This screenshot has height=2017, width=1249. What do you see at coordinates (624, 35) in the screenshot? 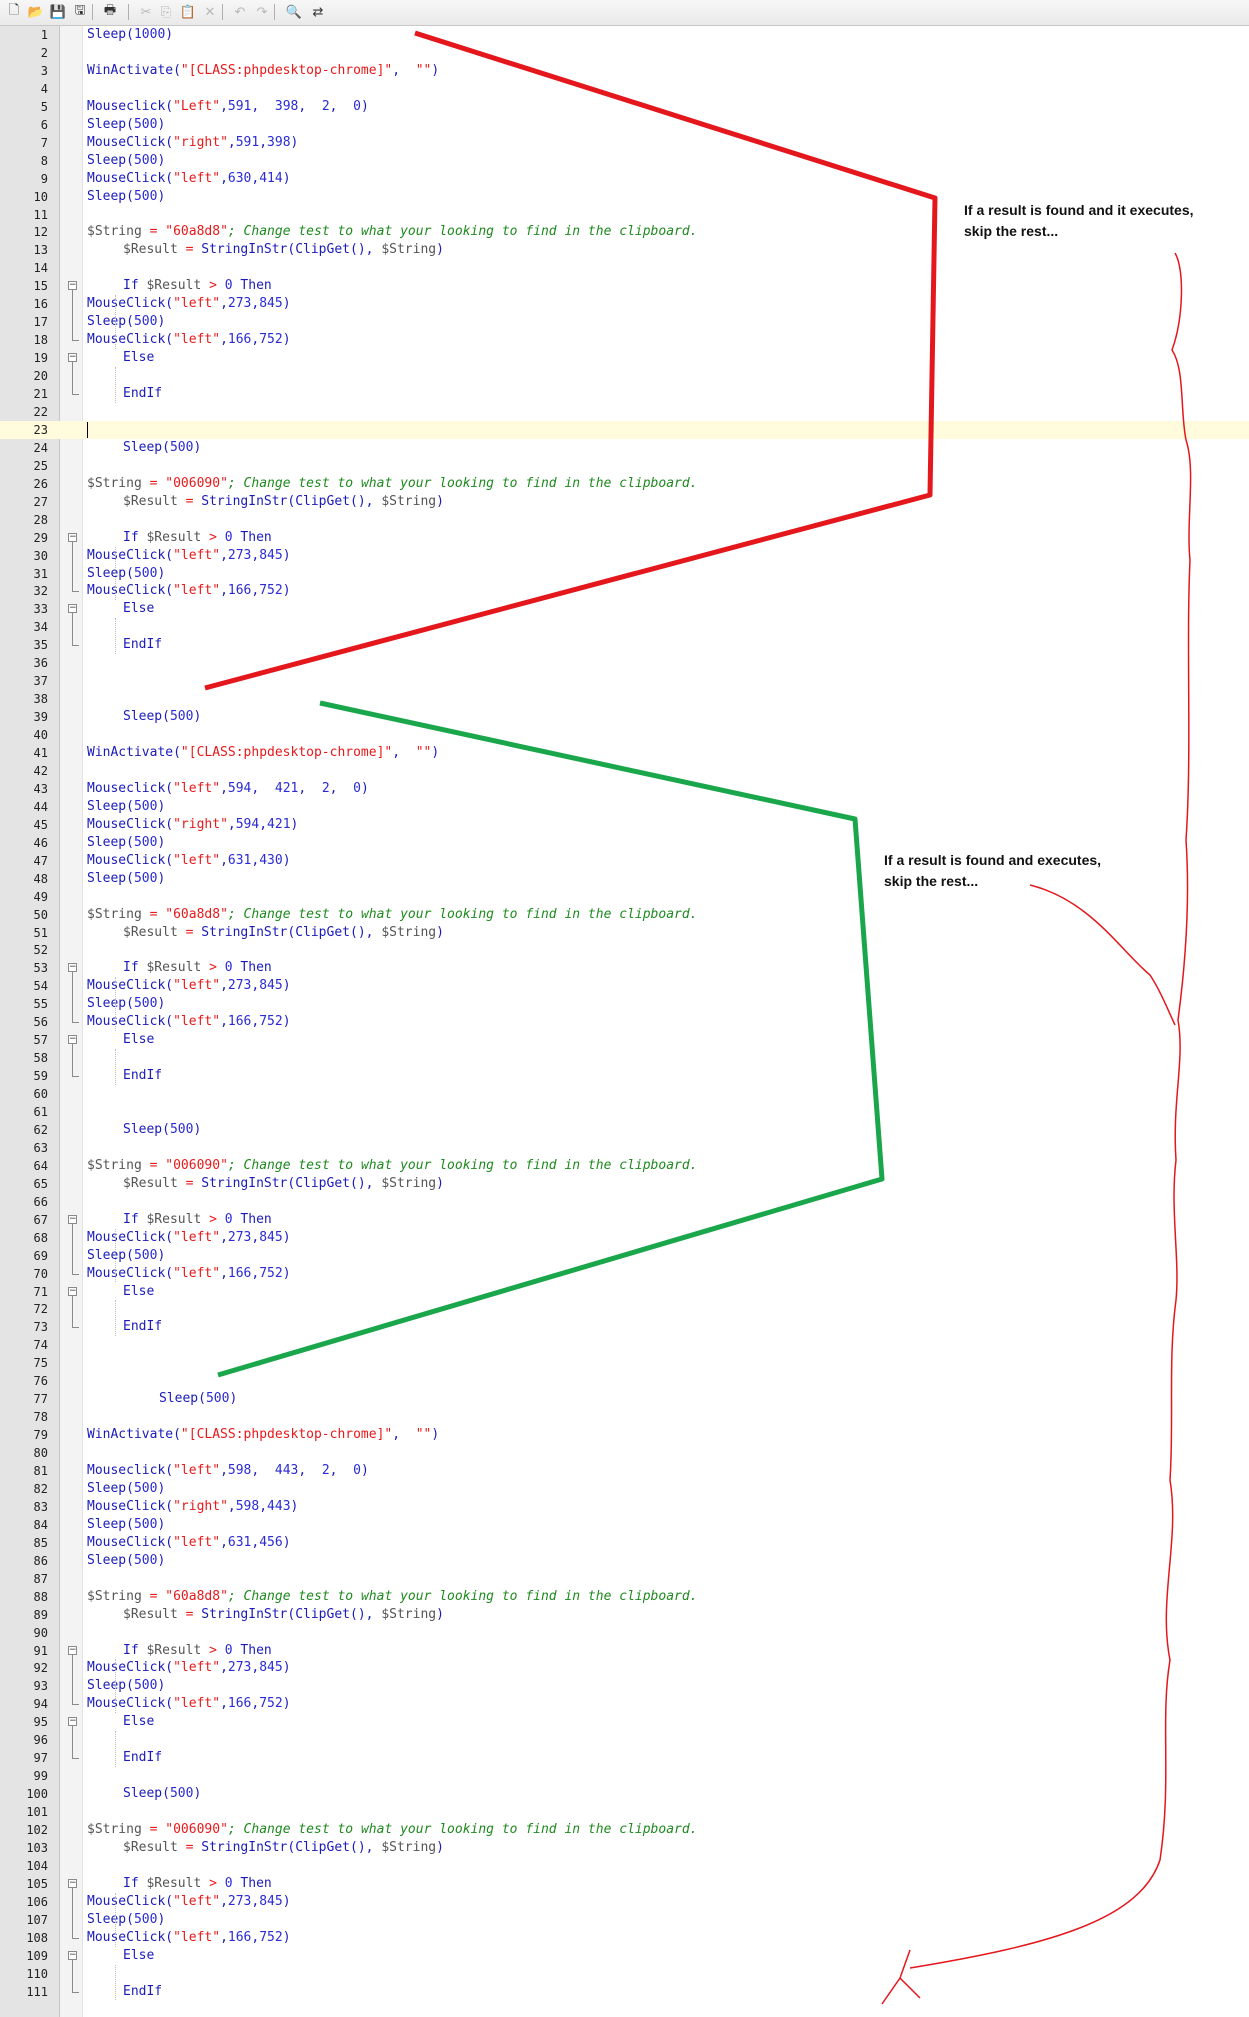
I see `code-line: 1 Sleep(1000)` at bounding box center [624, 35].